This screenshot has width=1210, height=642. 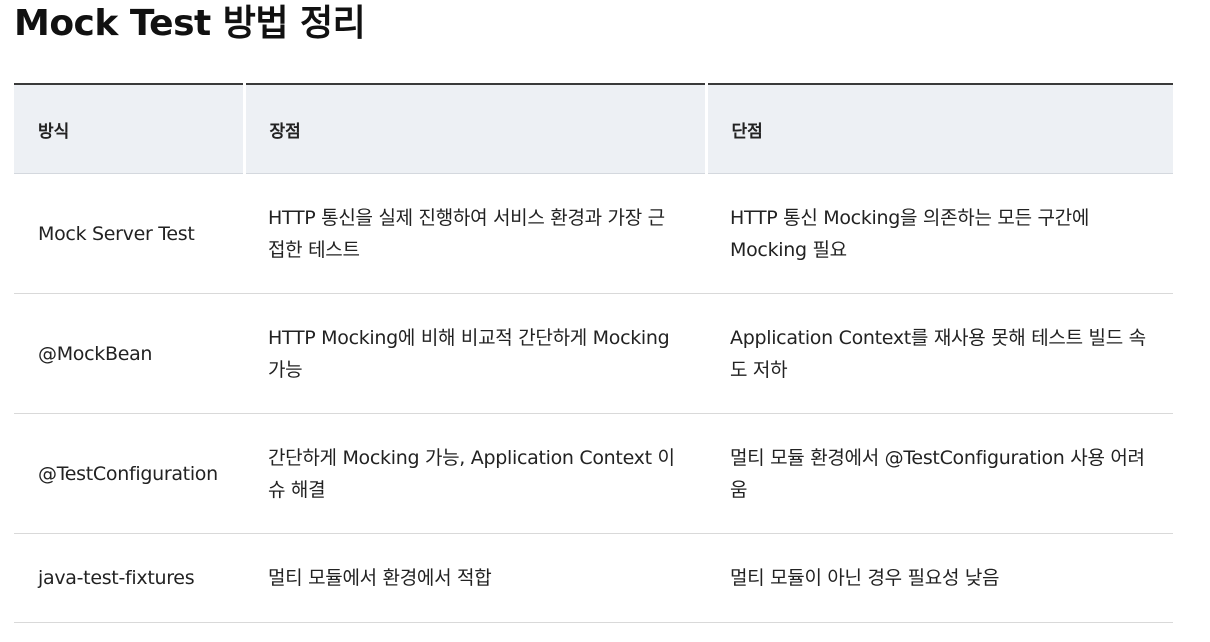 I want to click on cell-method: @TestConfiguration, so click(x=129, y=473).